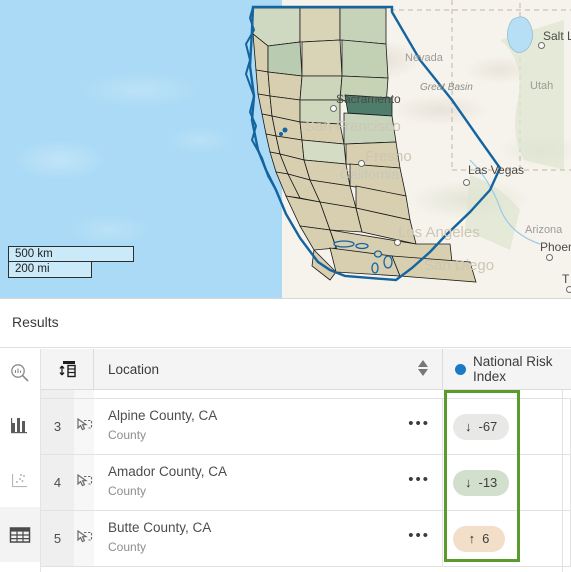  What do you see at coordinates (57, 538) in the screenshot?
I see `row-number: 5` at bounding box center [57, 538].